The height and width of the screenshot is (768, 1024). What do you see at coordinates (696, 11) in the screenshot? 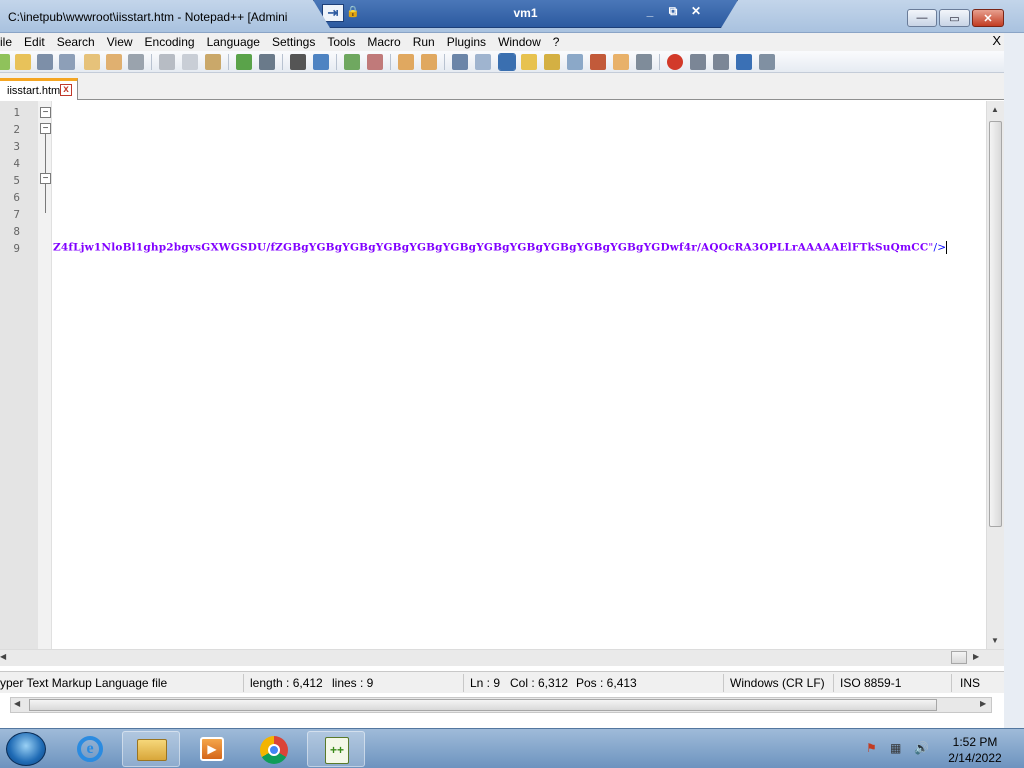
I see `rdp-close-button: ✕` at bounding box center [696, 11].